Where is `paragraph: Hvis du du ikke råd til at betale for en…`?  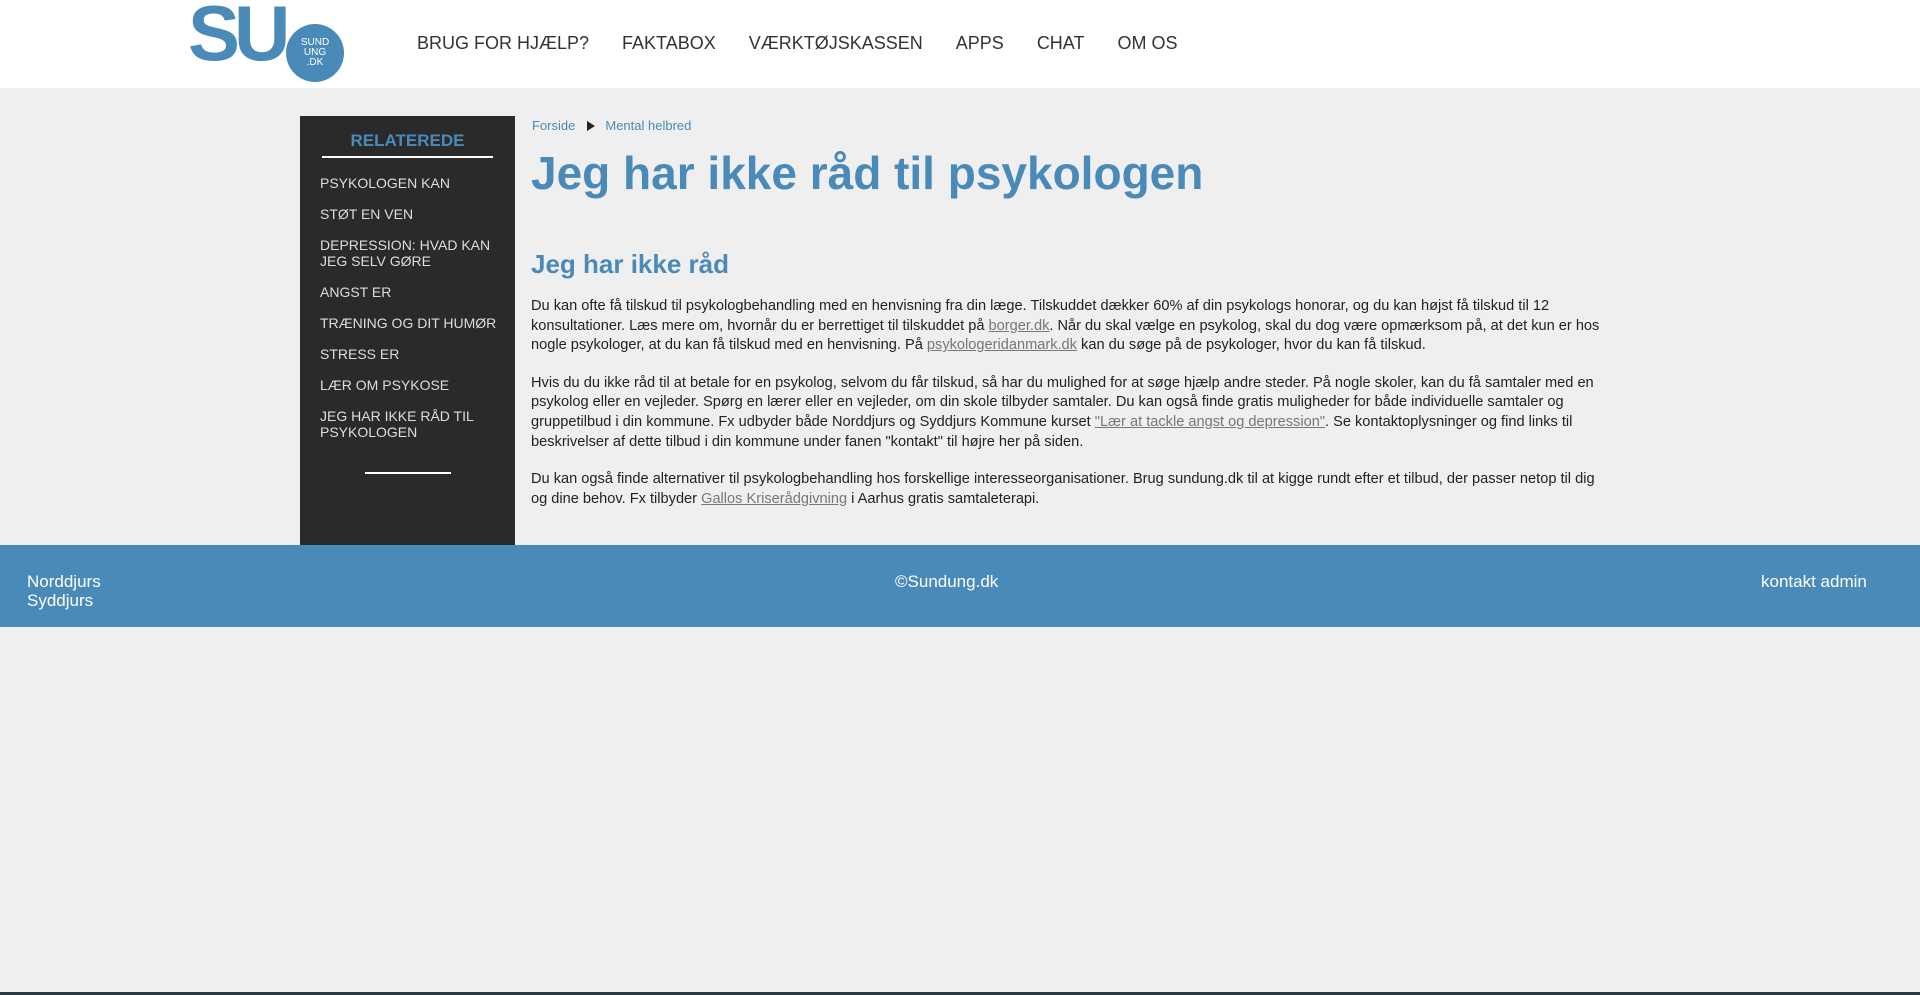
paragraph: Hvis du du ikke råd til at betale for en… is located at coordinates (1071, 413).